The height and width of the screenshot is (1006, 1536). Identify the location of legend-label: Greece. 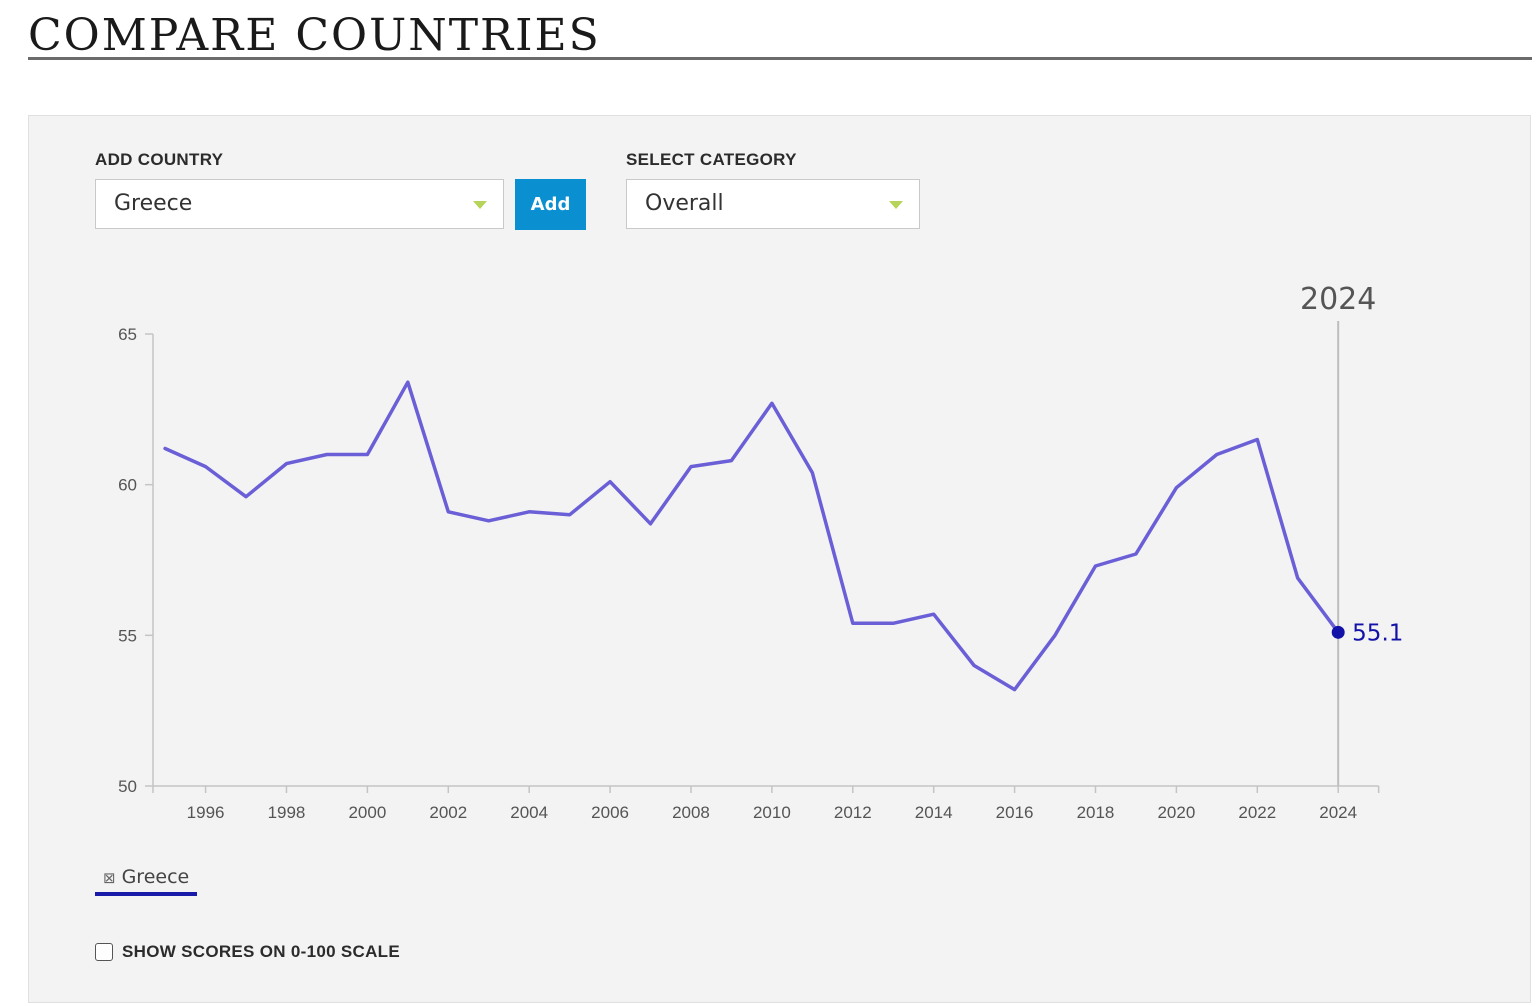
(155, 877).